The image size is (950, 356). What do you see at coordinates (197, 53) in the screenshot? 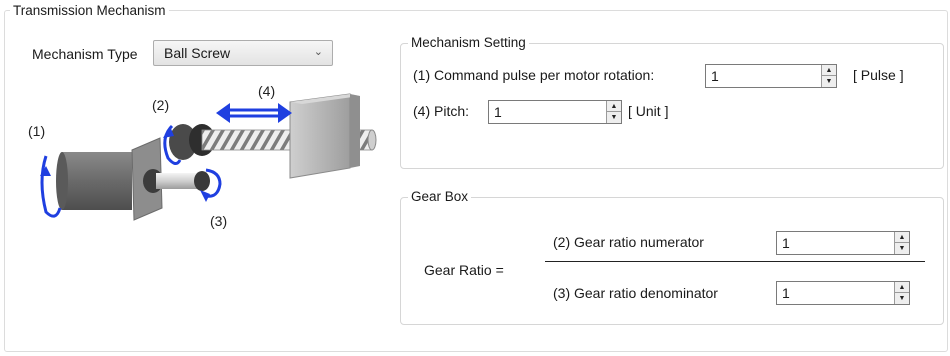
I see `mechanism-type-value: Ball Screw` at bounding box center [197, 53].